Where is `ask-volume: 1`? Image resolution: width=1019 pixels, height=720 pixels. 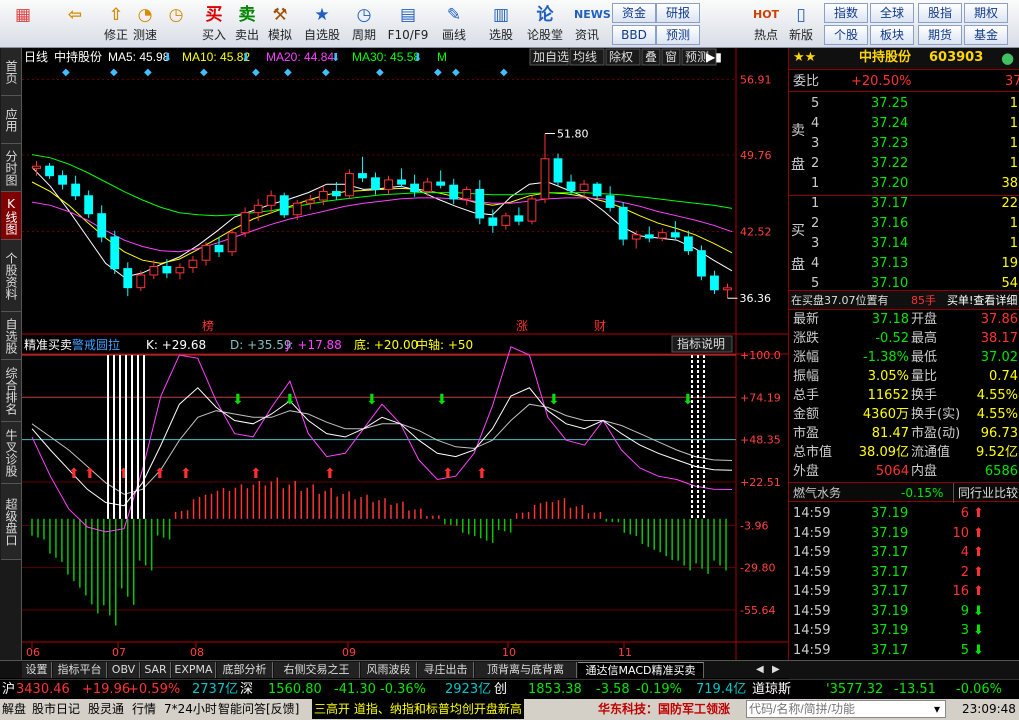 ask-volume: 1 is located at coordinates (1013, 143).